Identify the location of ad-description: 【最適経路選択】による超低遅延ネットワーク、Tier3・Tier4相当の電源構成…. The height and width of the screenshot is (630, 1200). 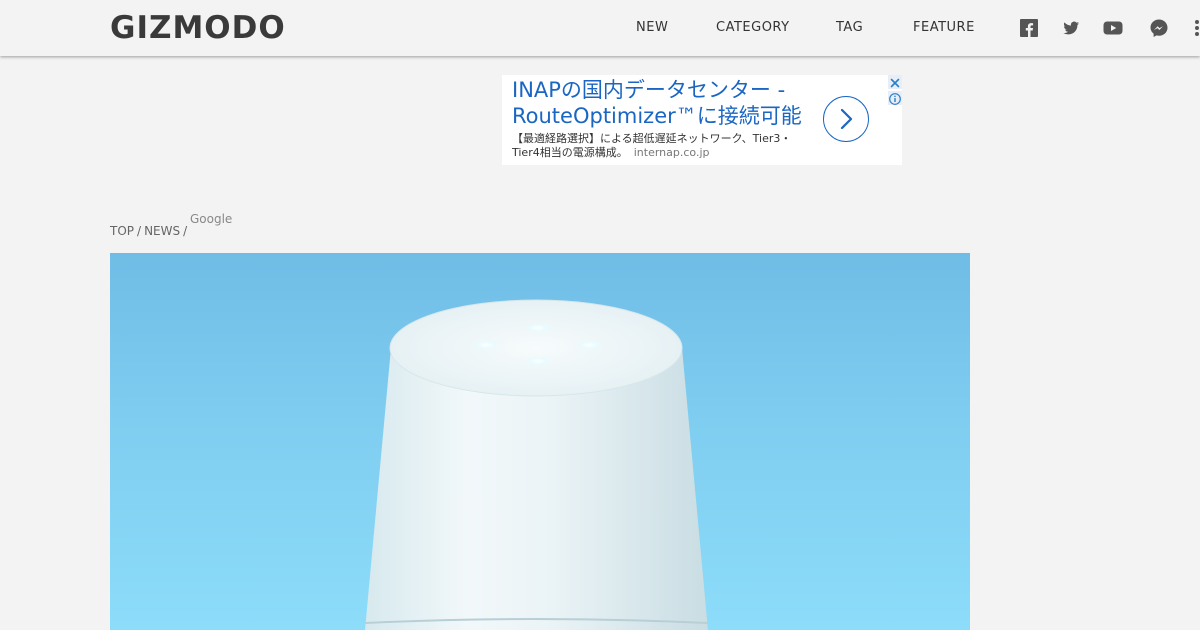
(664, 146).